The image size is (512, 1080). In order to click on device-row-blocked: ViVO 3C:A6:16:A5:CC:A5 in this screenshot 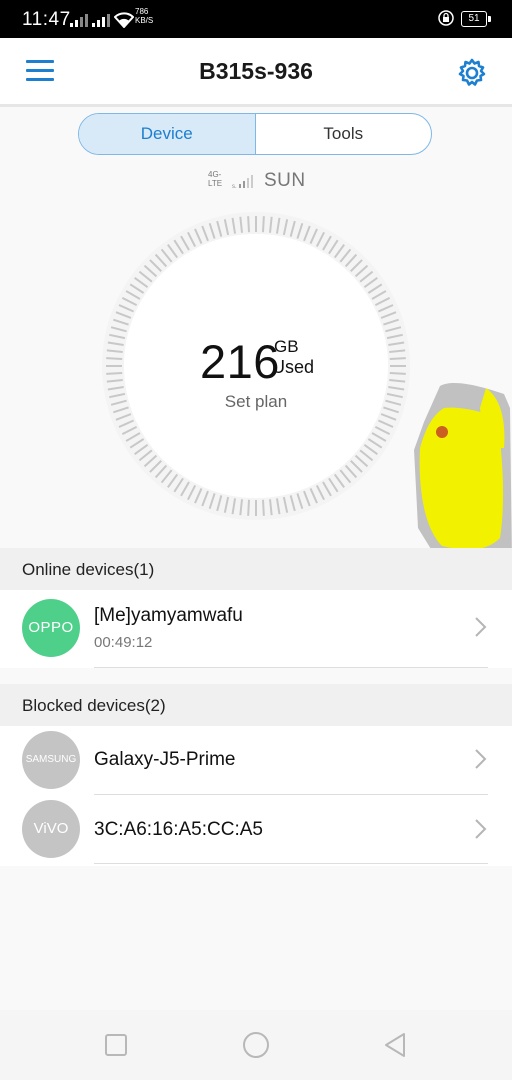, I will do `click(256, 831)`.